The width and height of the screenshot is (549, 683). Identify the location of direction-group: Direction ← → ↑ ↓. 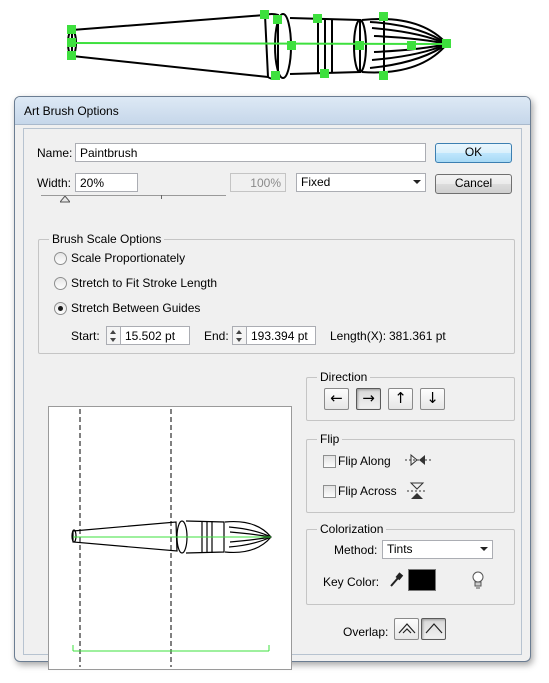
(410, 395).